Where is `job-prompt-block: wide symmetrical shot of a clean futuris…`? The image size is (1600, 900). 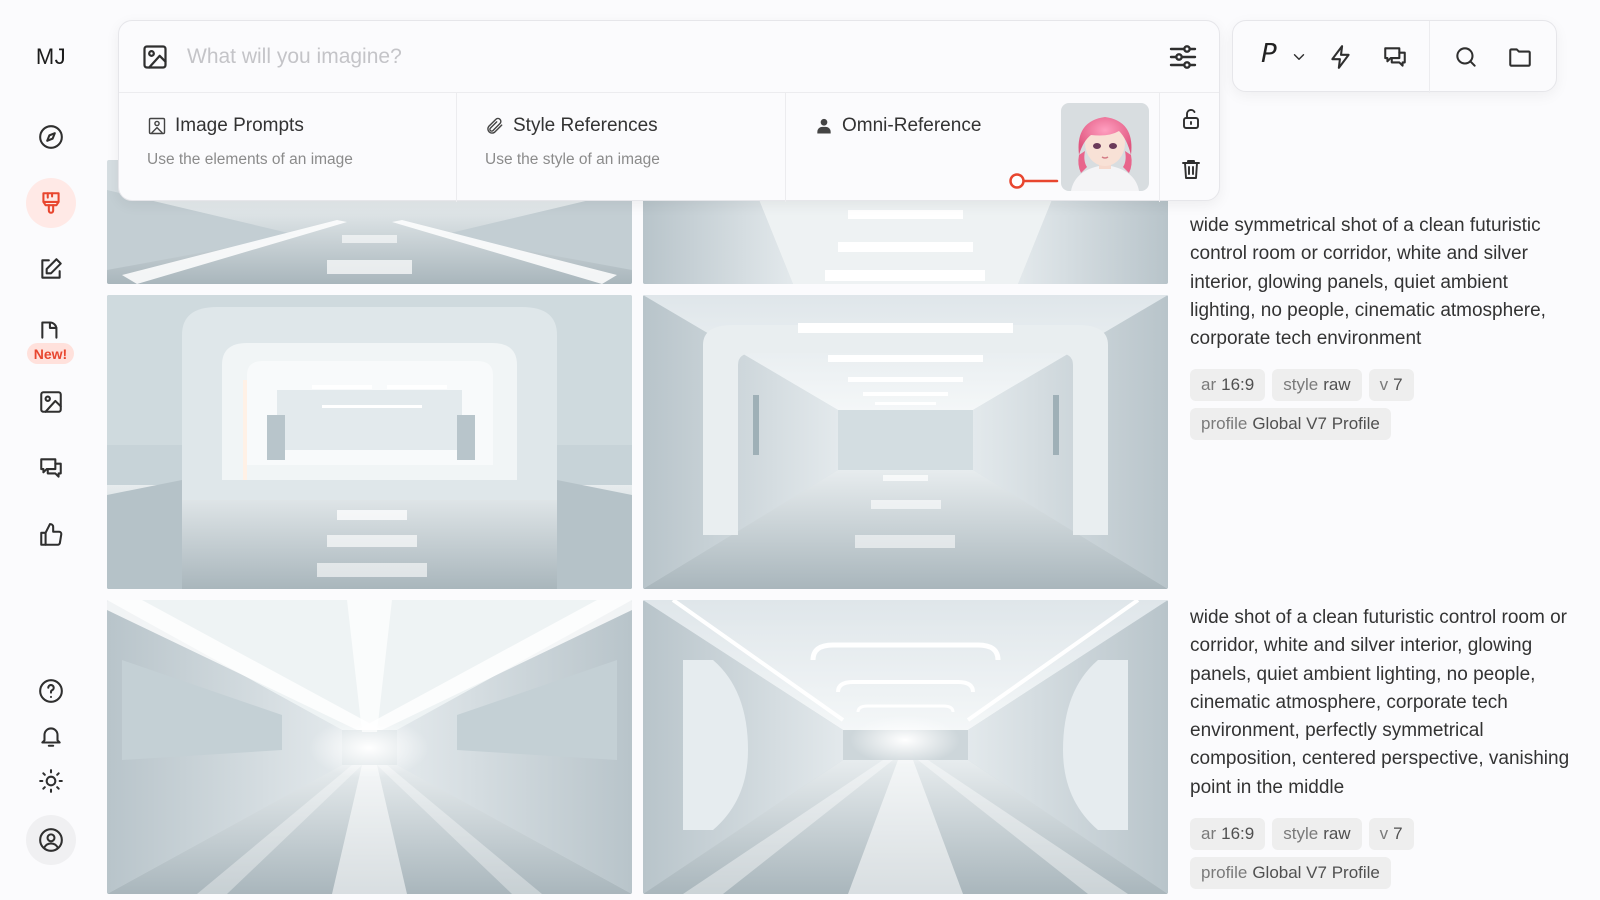
job-prompt-block: wide symmetrical shot of a clean futuris… is located at coordinates (1380, 326).